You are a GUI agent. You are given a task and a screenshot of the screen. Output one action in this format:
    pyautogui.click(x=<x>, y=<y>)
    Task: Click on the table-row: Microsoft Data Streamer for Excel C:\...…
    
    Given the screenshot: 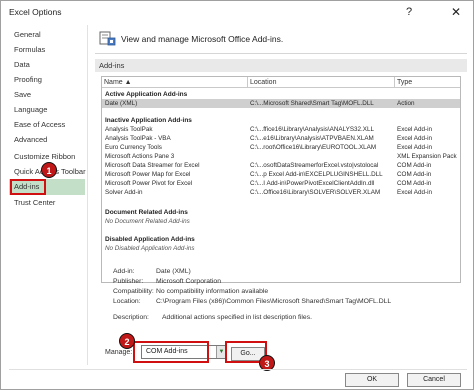 What is the action you would take?
    pyautogui.click(x=281, y=165)
    